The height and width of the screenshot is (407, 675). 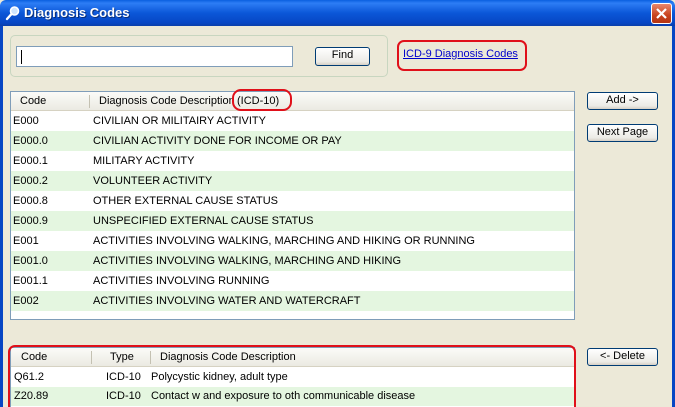 I want to click on table-row: E001.1 ACTIVITIES INVOLVING RUNNING, so click(x=292, y=281).